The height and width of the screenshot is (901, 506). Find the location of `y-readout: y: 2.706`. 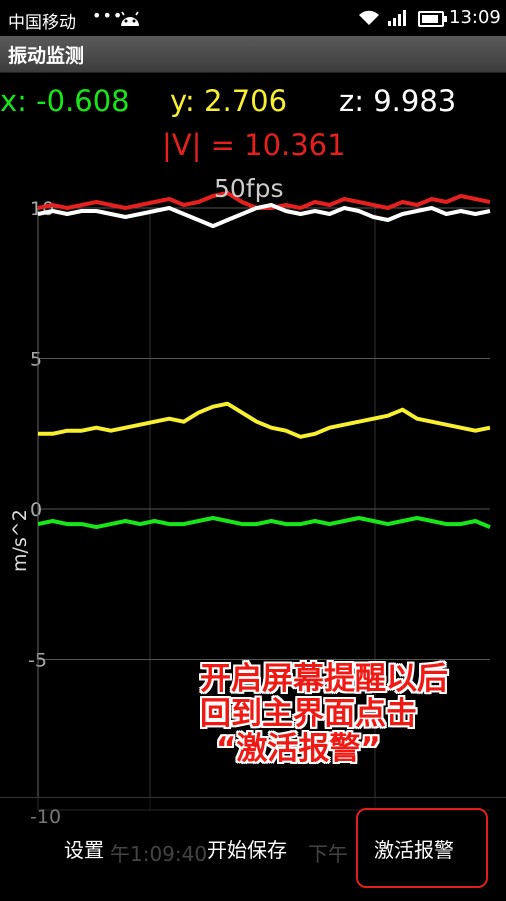

y-readout: y: 2.706 is located at coordinates (229, 101).